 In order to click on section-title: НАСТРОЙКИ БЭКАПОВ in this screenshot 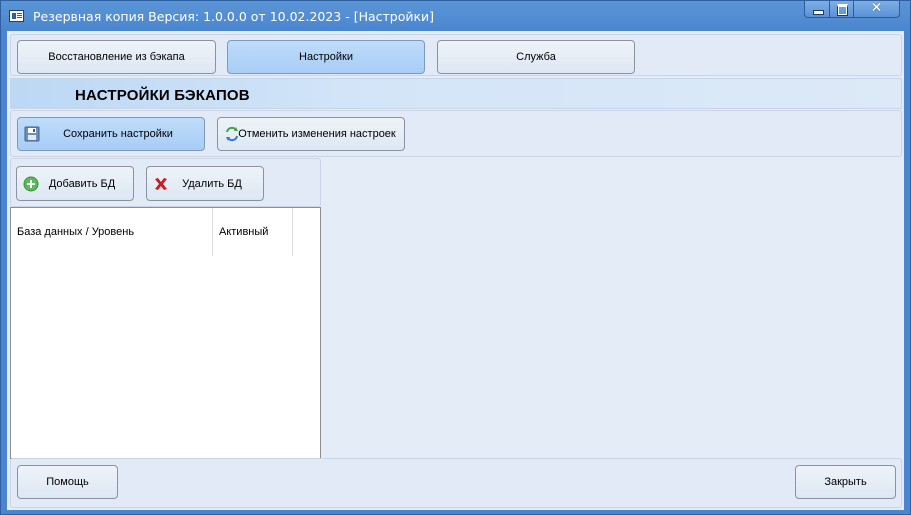, I will do `click(162, 95)`.